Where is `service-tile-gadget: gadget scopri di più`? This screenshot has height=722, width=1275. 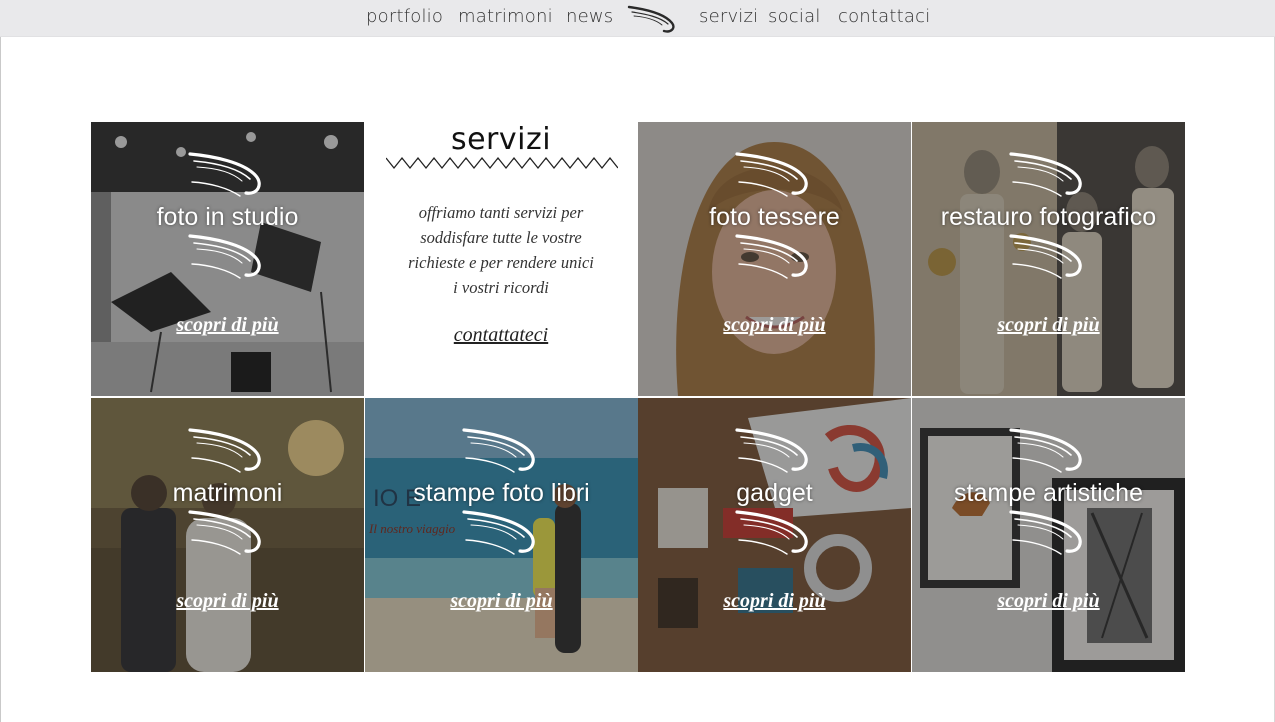 service-tile-gadget: gadget scopri di più is located at coordinates (774, 535).